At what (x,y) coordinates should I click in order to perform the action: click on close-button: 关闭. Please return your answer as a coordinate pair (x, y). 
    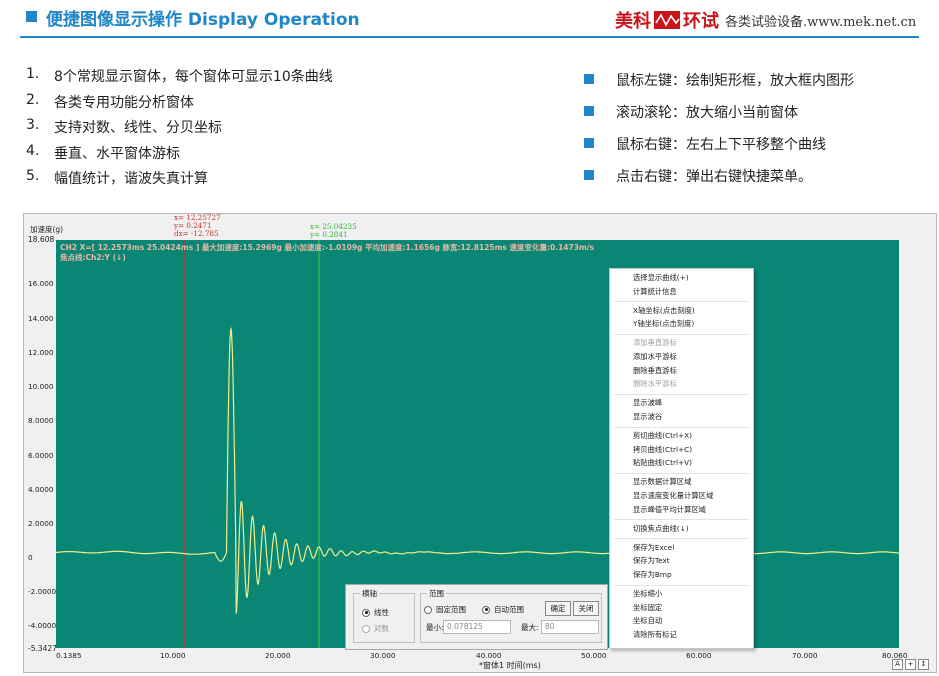
    Looking at the image, I should click on (586, 608).